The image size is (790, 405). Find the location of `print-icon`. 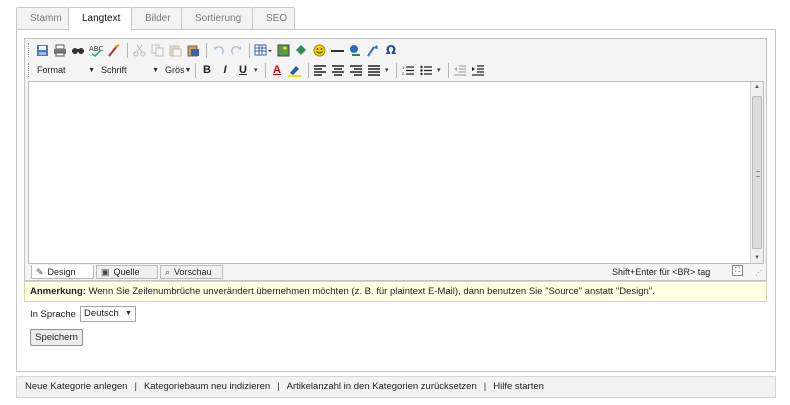

print-icon is located at coordinates (60, 50).